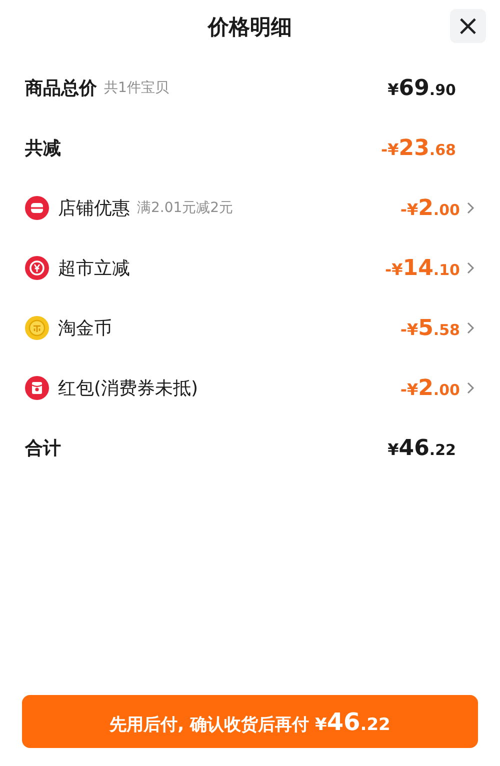 The height and width of the screenshot is (766, 500). What do you see at coordinates (422, 88) in the screenshot?
I see `total-price: ¥69.90` at bounding box center [422, 88].